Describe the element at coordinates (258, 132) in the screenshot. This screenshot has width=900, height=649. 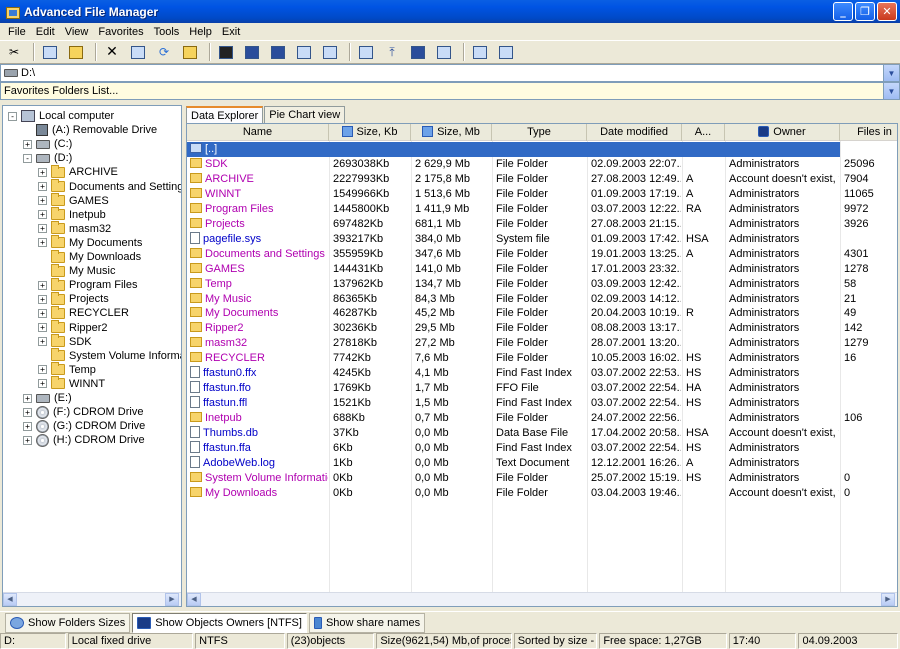
I see `column-name: Name` at that location.